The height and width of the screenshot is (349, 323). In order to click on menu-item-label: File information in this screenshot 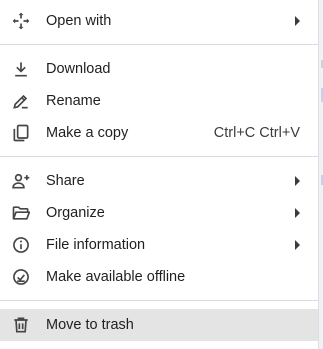, I will do `click(96, 245)`.